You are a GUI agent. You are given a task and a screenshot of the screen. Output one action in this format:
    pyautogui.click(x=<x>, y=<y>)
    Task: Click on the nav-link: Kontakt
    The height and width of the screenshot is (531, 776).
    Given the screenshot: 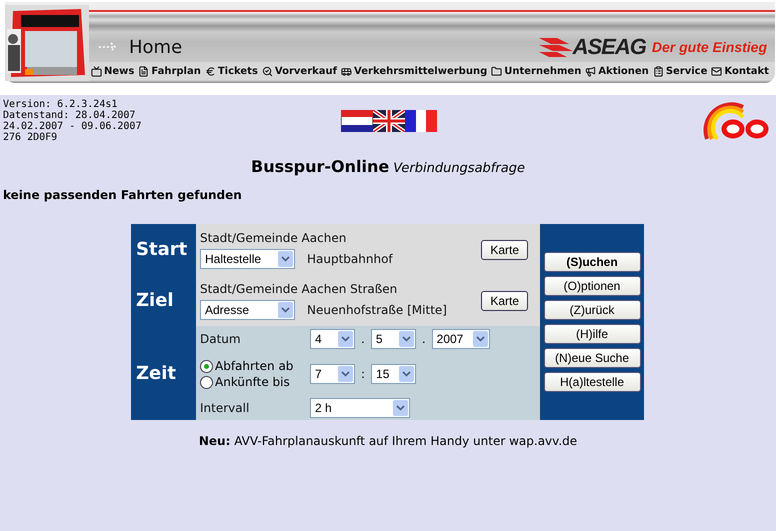 What is the action you would take?
    pyautogui.click(x=740, y=71)
    